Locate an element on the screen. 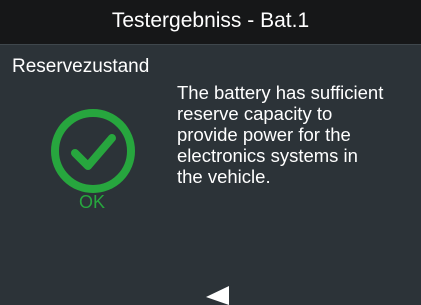 This screenshot has height=305, width=421. check-circle-ring is located at coordinates (93, 151).